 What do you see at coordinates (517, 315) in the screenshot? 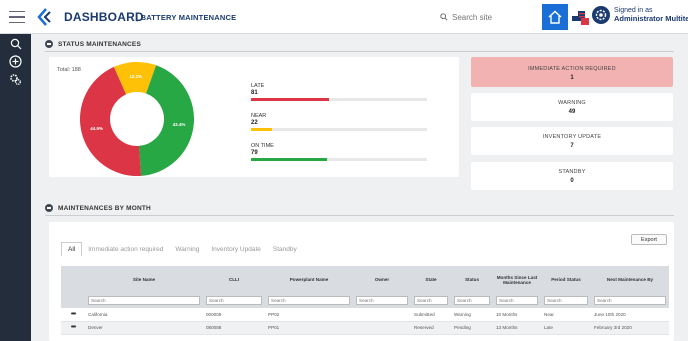
I see `table-cell: 10 Months` at bounding box center [517, 315].